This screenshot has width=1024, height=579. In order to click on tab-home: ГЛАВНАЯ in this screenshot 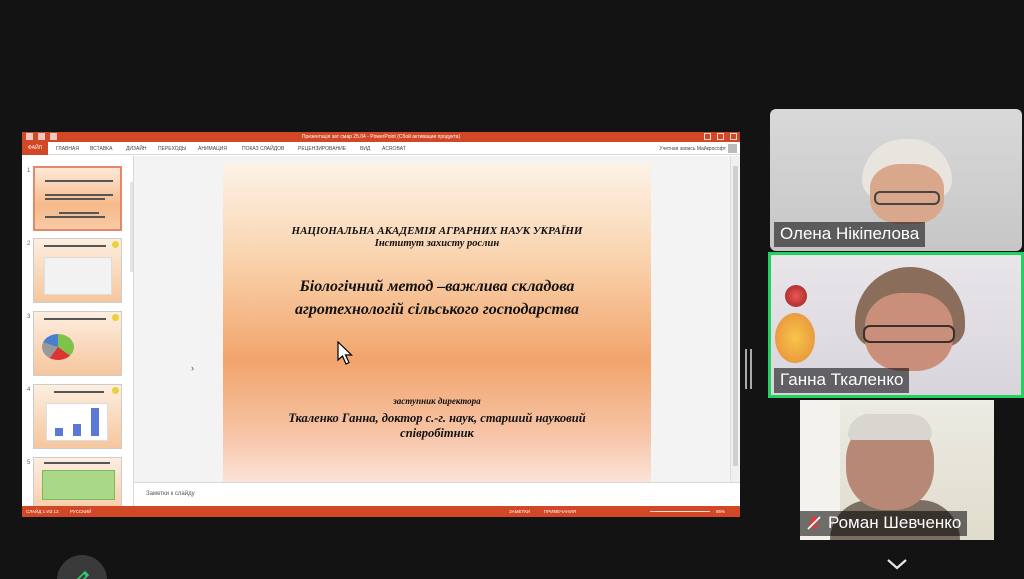, I will do `click(67, 149)`.